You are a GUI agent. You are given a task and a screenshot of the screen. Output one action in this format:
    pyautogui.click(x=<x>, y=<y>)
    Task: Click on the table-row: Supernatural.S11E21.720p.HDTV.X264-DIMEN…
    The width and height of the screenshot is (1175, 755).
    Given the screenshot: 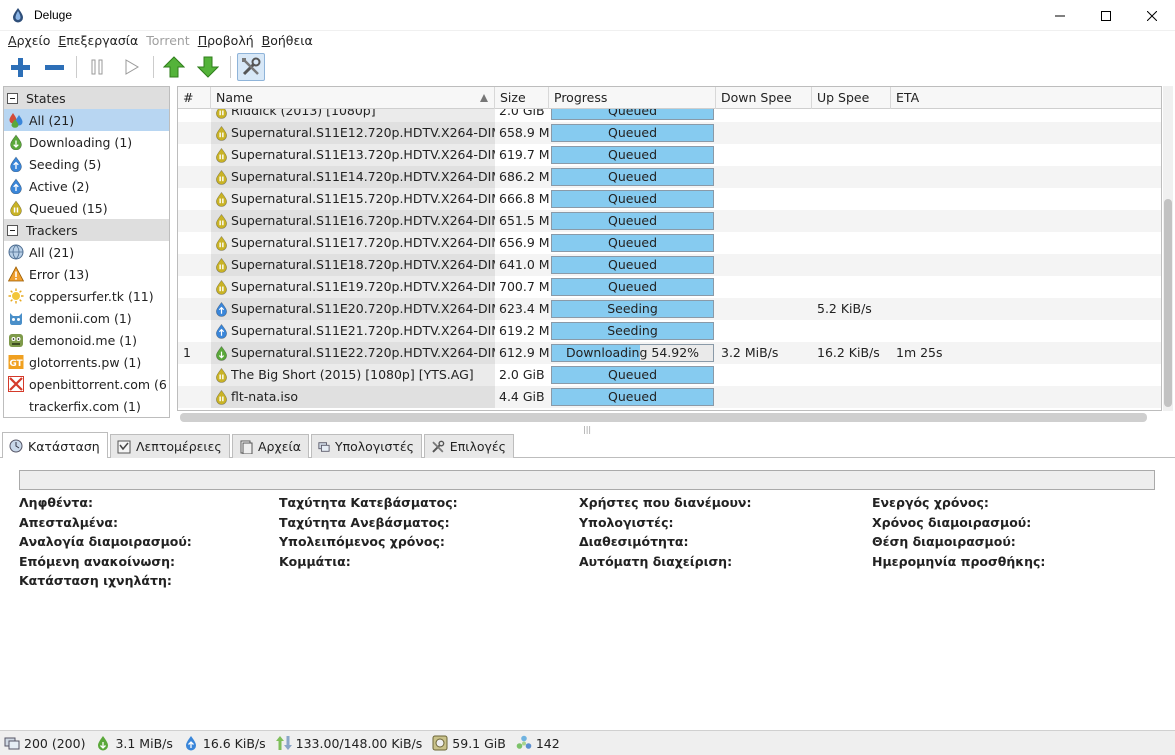 What is the action you would take?
    pyautogui.click(x=669, y=331)
    